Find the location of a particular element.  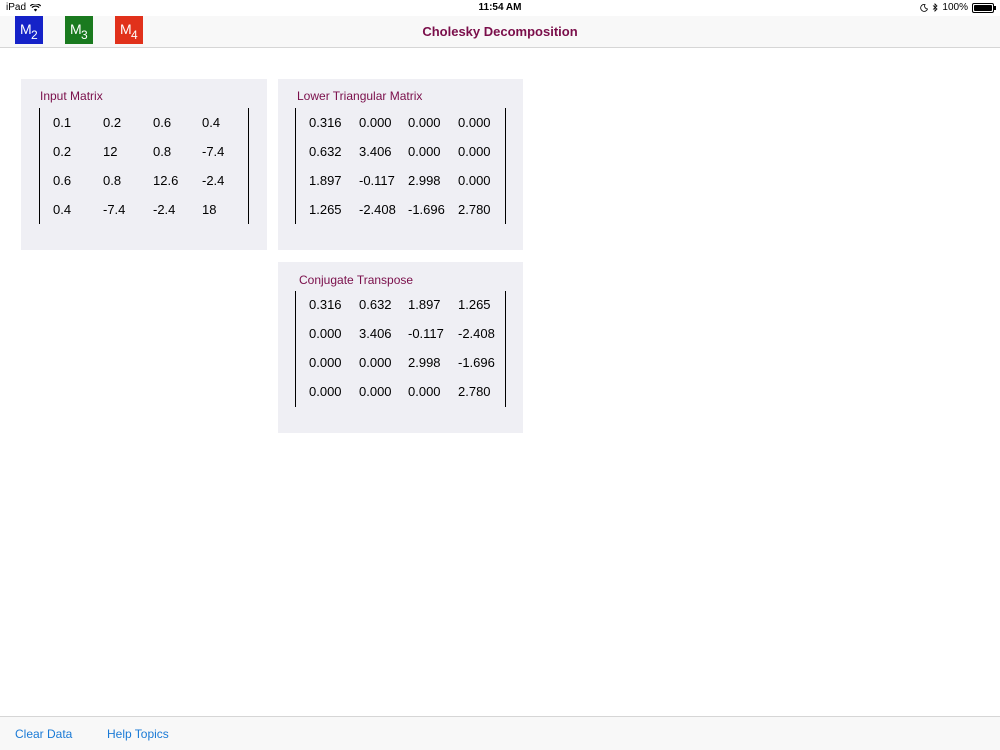

nav-bar: M 2 M 3 M 4 Cholesky Decomposition is located at coordinates (500, 32).